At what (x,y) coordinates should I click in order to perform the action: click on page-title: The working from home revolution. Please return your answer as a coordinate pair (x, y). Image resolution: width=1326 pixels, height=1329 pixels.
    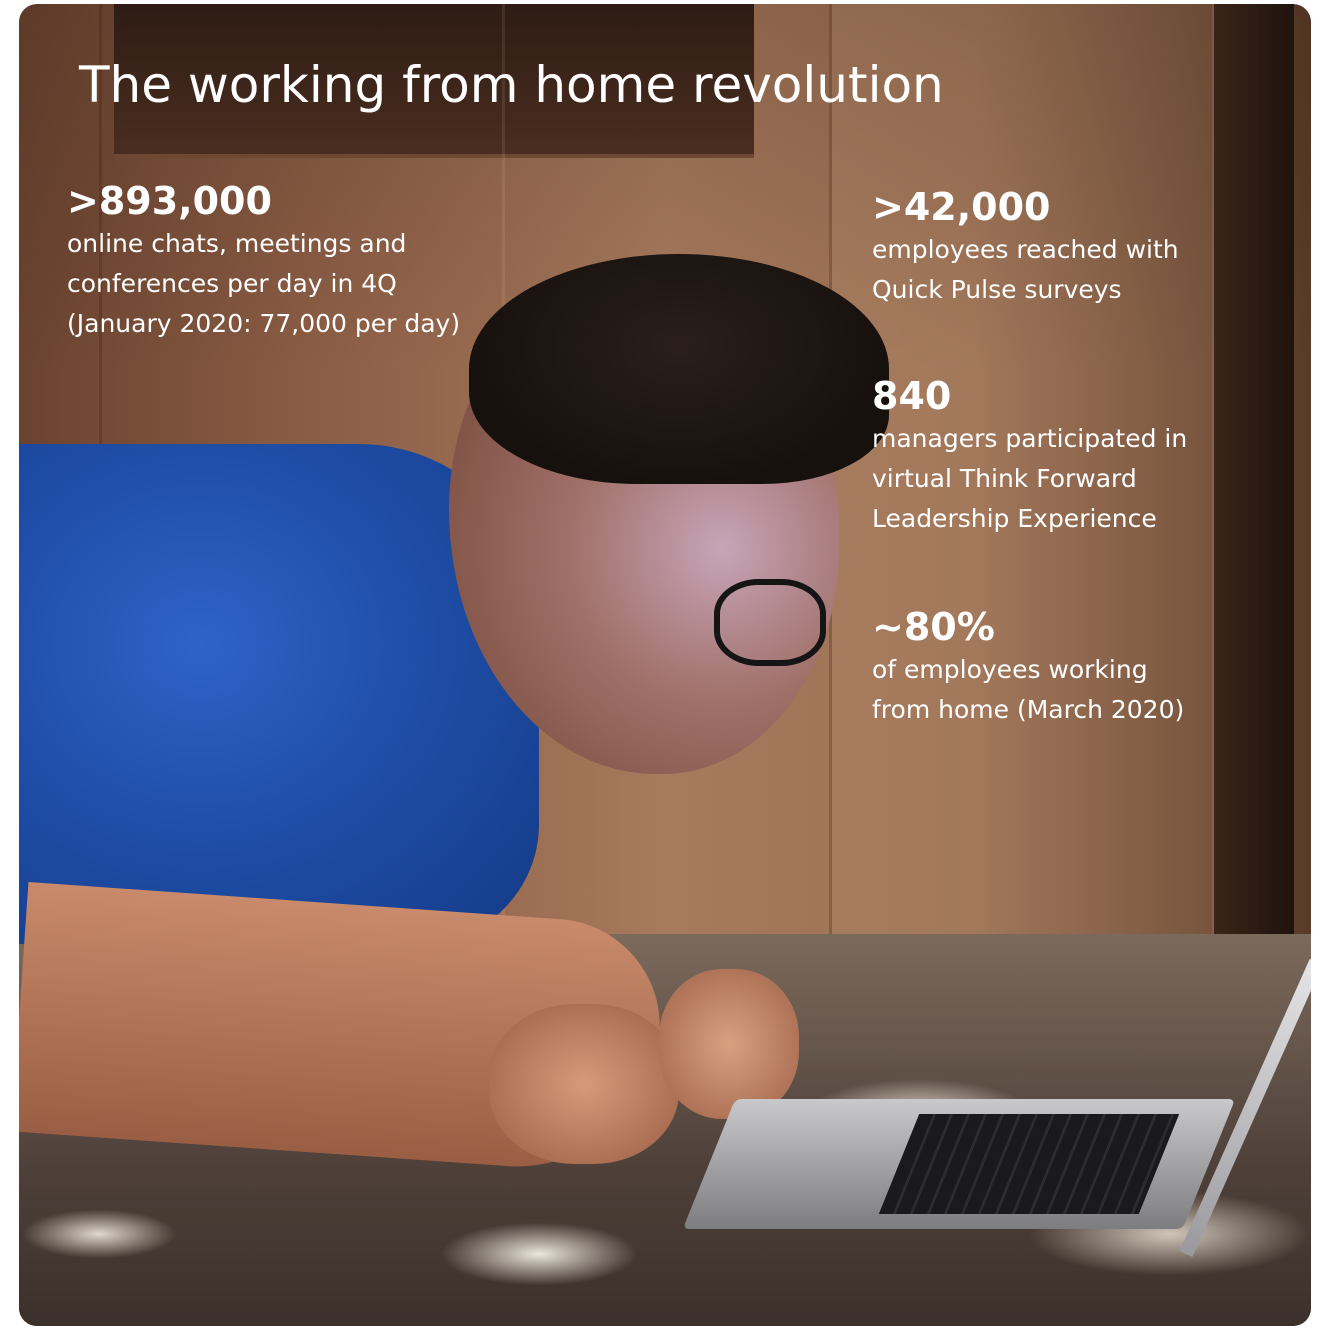
    Looking at the image, I should click on (511, 85).